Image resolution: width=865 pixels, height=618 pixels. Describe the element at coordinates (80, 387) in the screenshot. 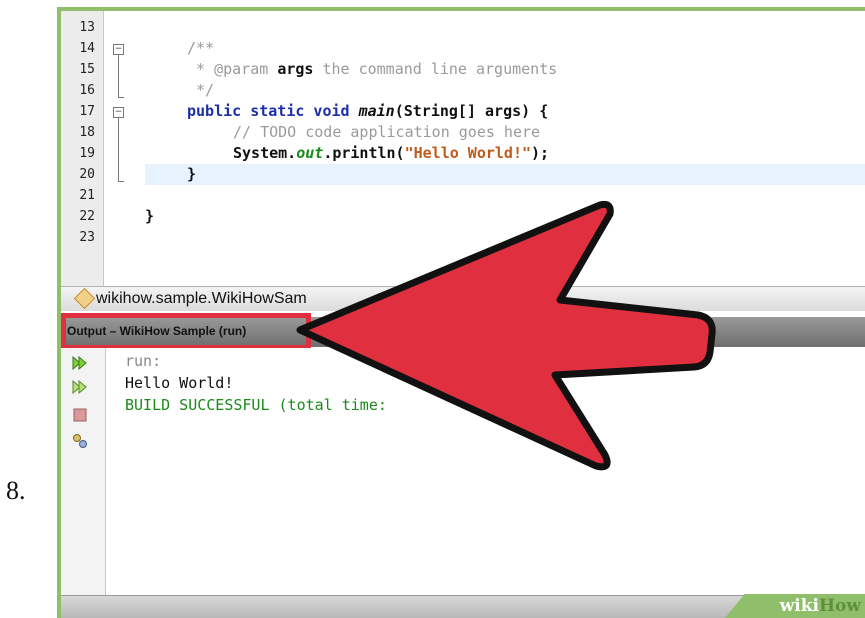

I see `rerun-alt-icon` at that location.